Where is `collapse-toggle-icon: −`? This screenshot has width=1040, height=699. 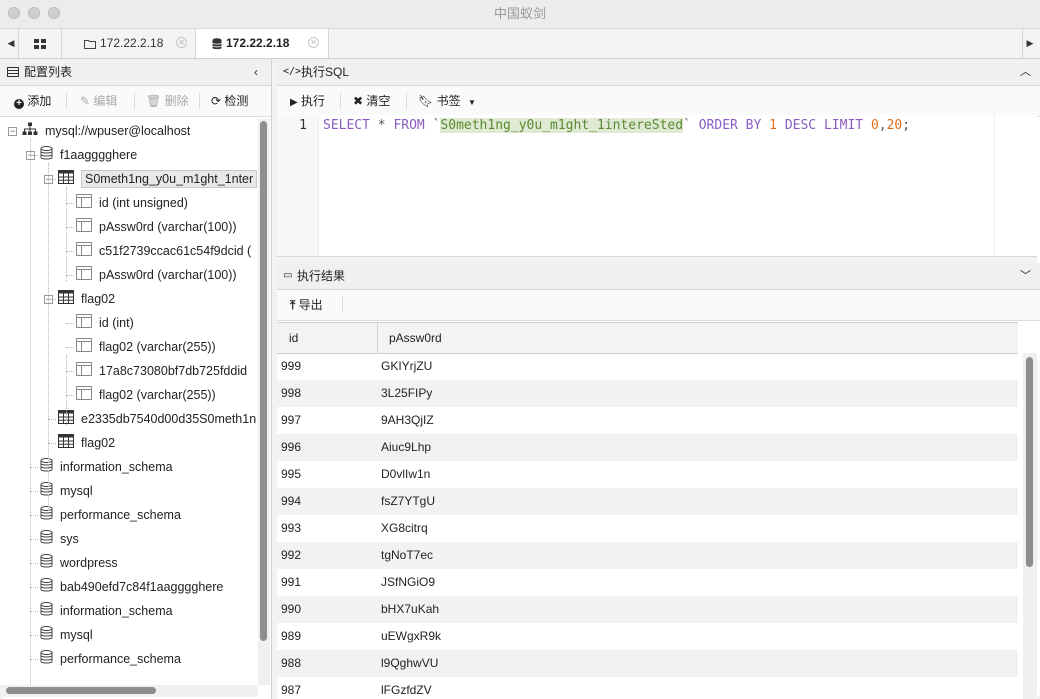 collapse-toggle-icon: − is located at coordinates (12, 131).